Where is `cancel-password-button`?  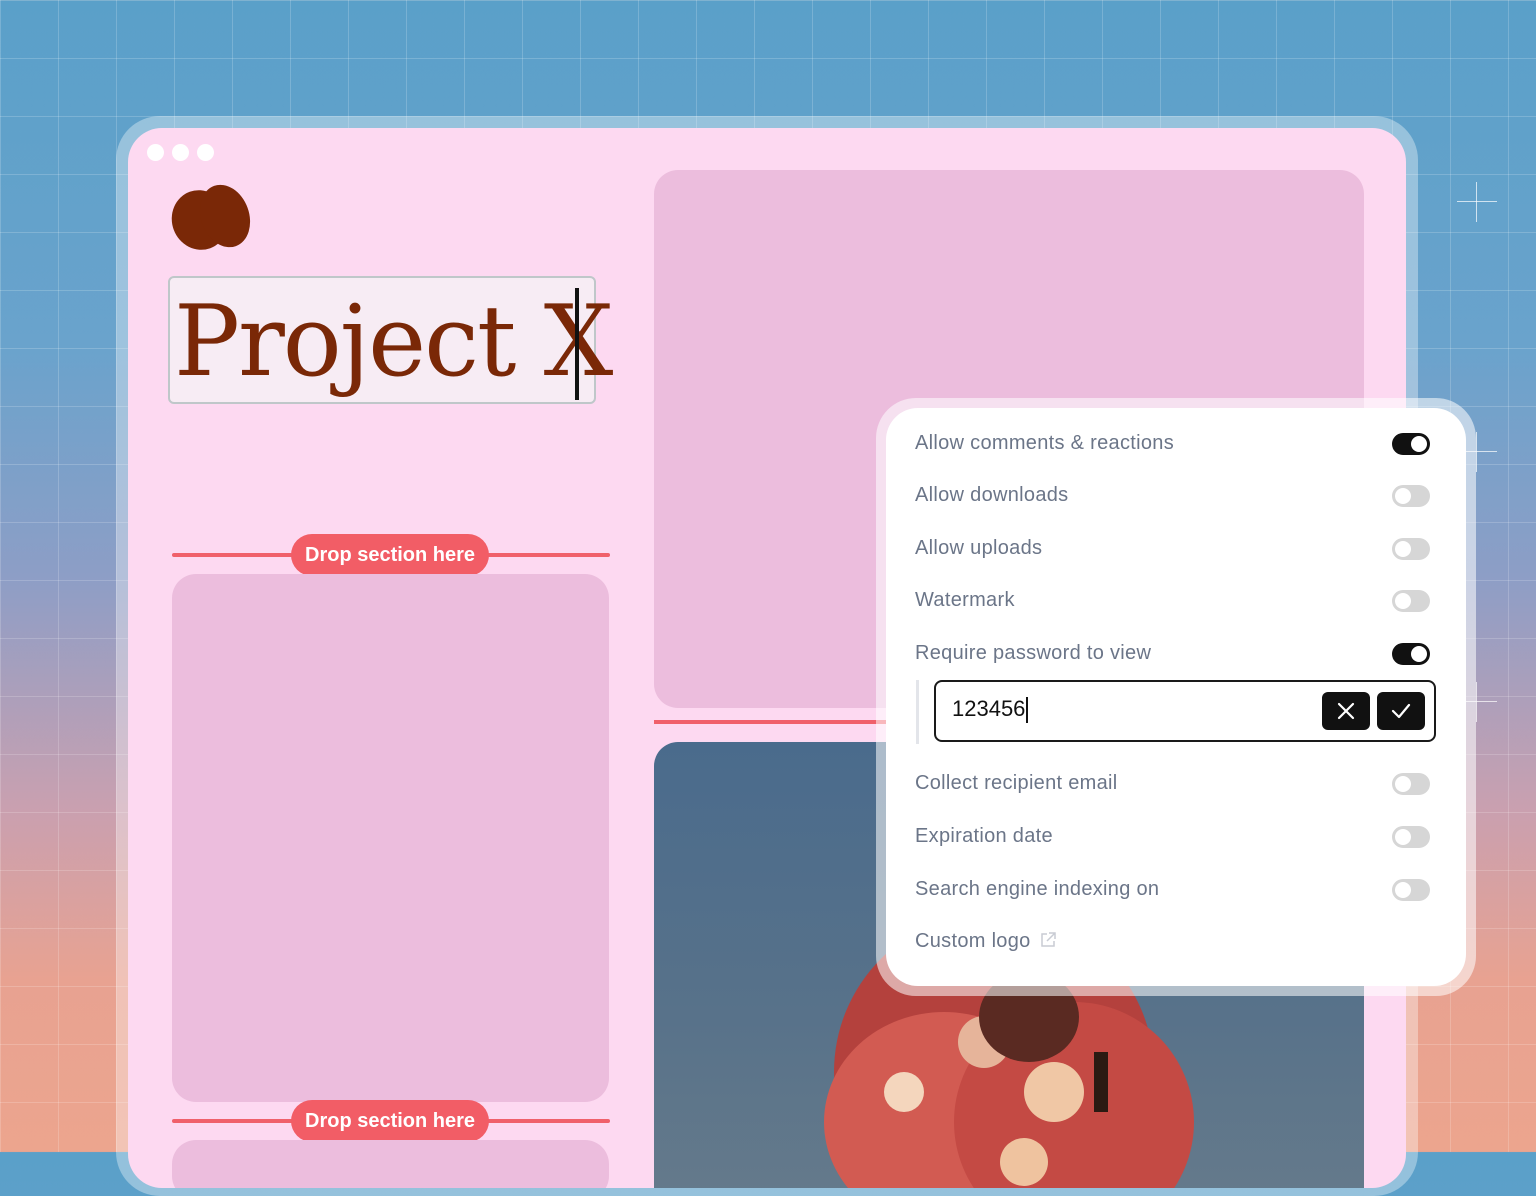 cancel-password-button is located at coordinates (1346, 711).